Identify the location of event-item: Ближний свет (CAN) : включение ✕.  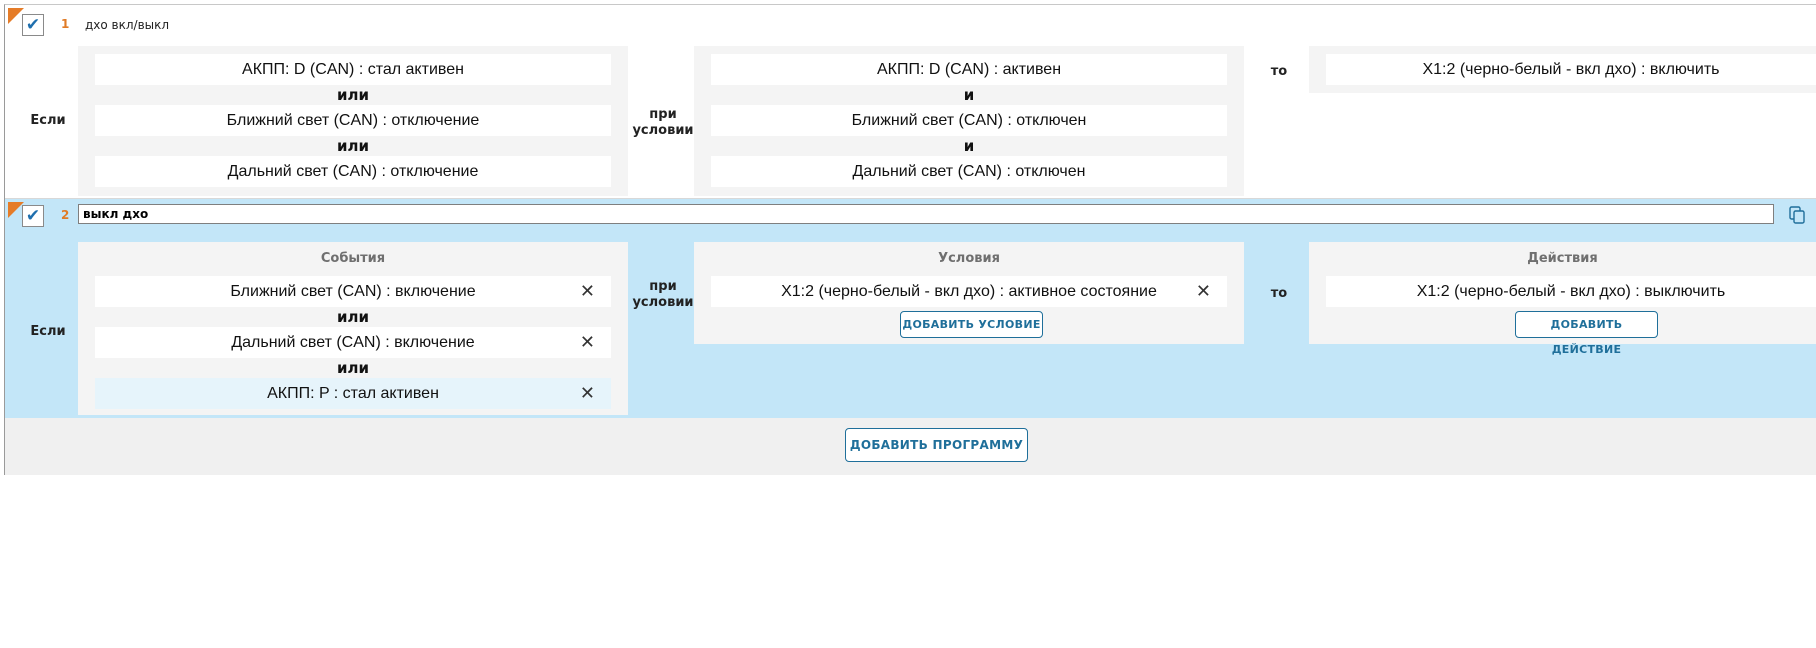
(353, 291).